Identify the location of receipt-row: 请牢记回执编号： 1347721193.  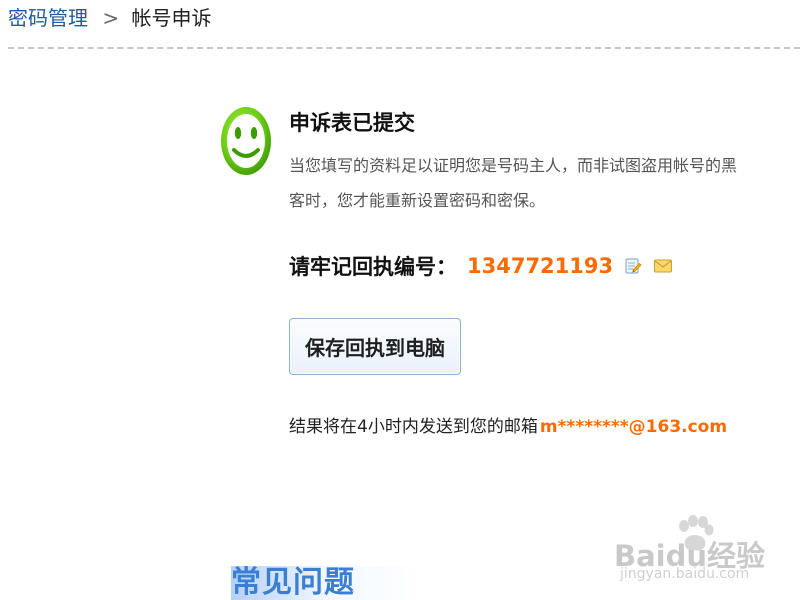
(481, 266).